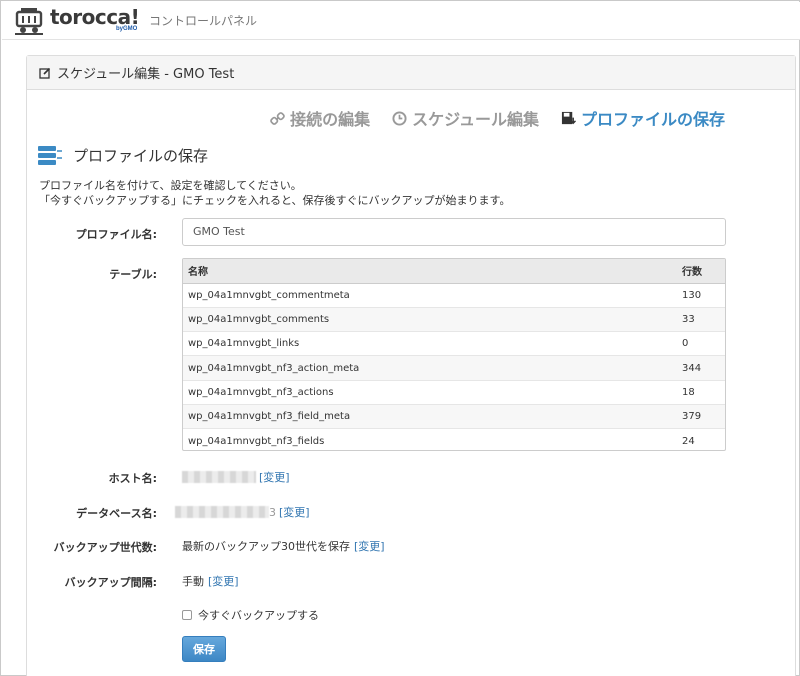 This screenshot has width=800, height=676. What do you see at coordinates (204, 649) in the screenshot?
I see `save-button: 保存` at bounding box center [204, 649].